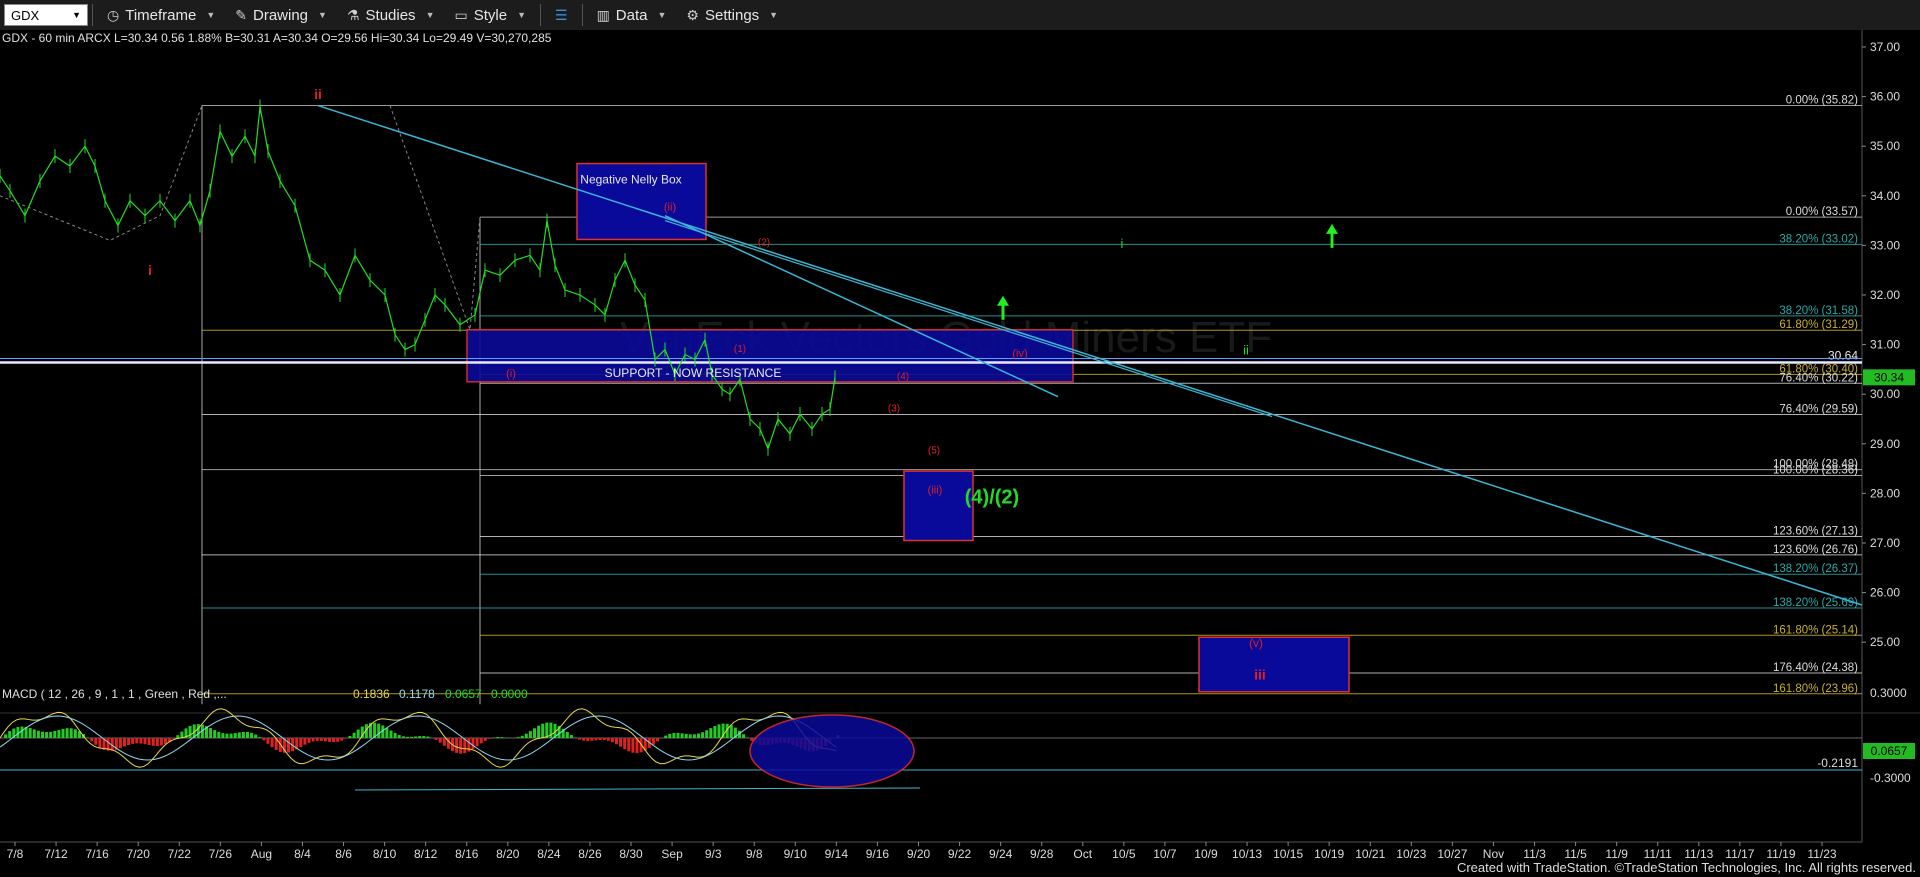  What do you see at coordinates (1370, 854) in the screenshot?
I see `x-tick-label: 10/21` at bounding box center [1370, 854].